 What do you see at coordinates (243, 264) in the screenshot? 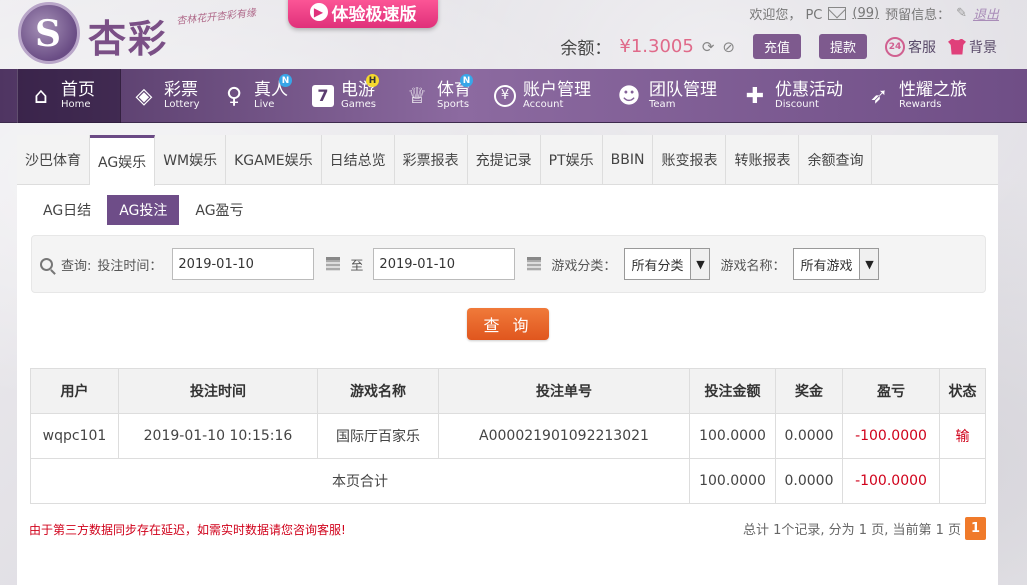
I see `date-from-input` at bounding box center [243, 264].